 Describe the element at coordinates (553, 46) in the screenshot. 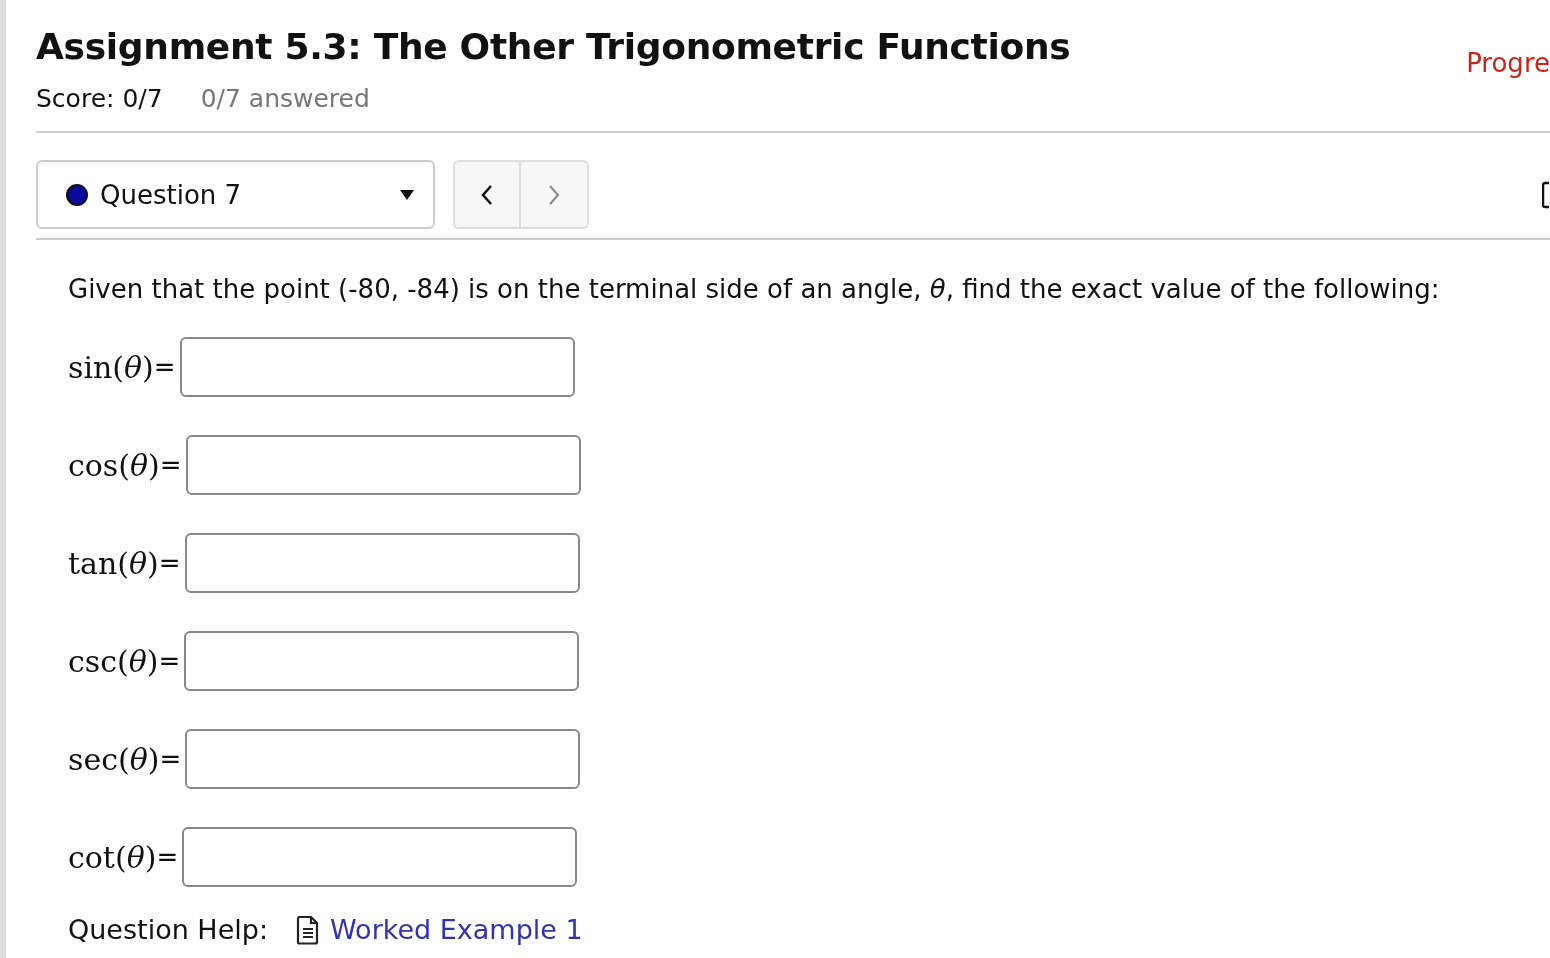

I see `assignment-title: Assignment 5.3: The Other Trigonometric Functions` at that location.